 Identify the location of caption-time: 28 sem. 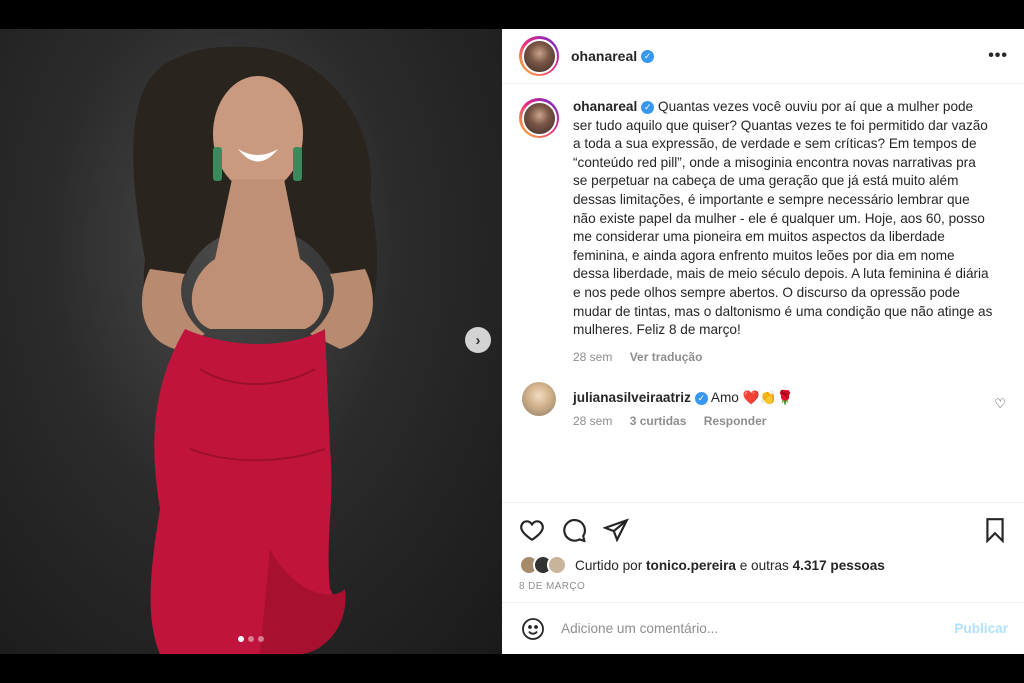
(592, 357).